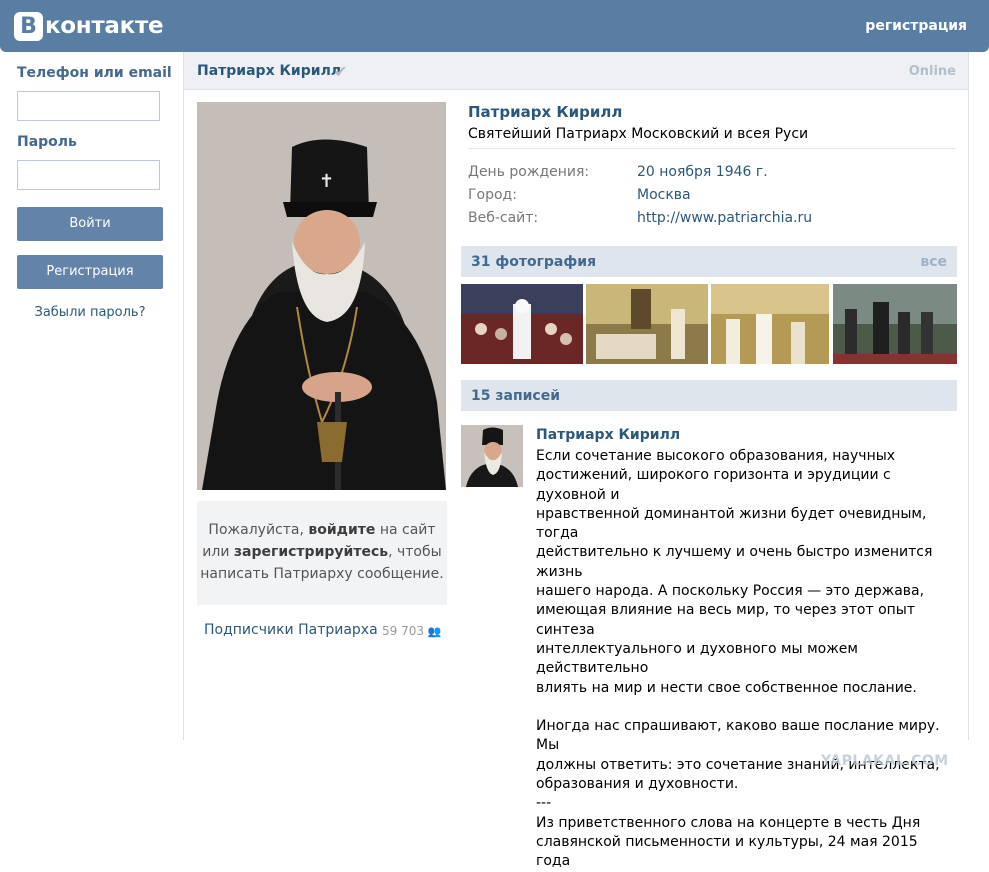 The height and width of the screenshot is (872, 989). I want to click on prompt-text: написать Патриарху сообщение., so click(322, 574).